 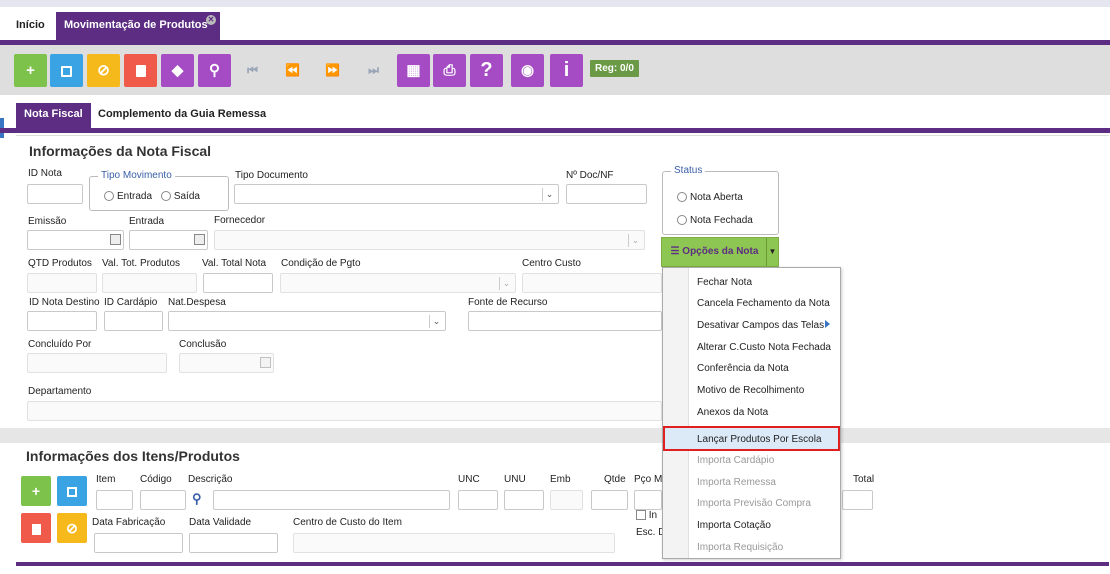 I want to click on entrada-data-field, so click(x=168, y=240).